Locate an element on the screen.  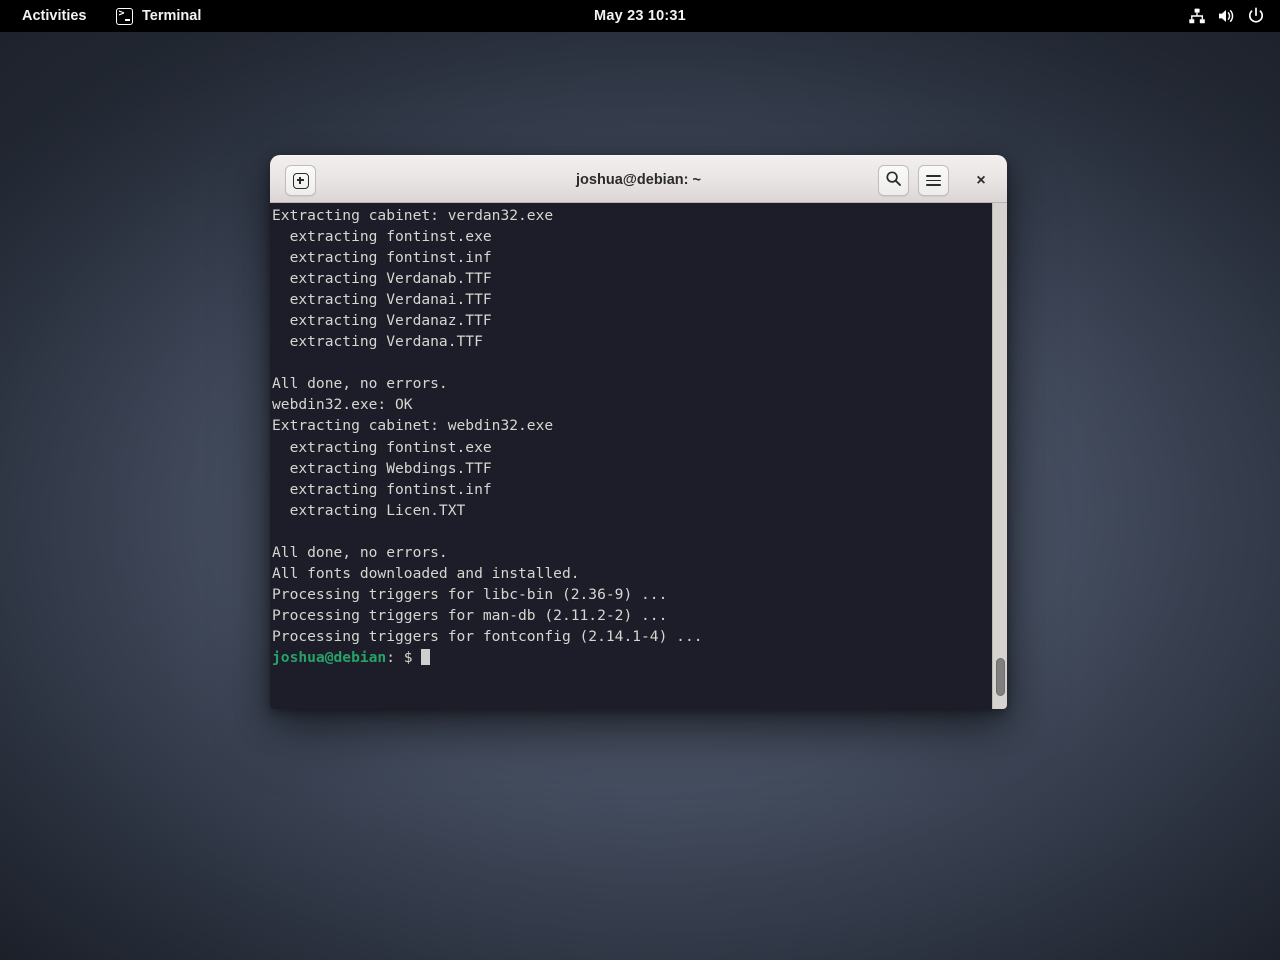
window-titlebar: joshua@debian: ~ × is located at coordinates (638, 179).